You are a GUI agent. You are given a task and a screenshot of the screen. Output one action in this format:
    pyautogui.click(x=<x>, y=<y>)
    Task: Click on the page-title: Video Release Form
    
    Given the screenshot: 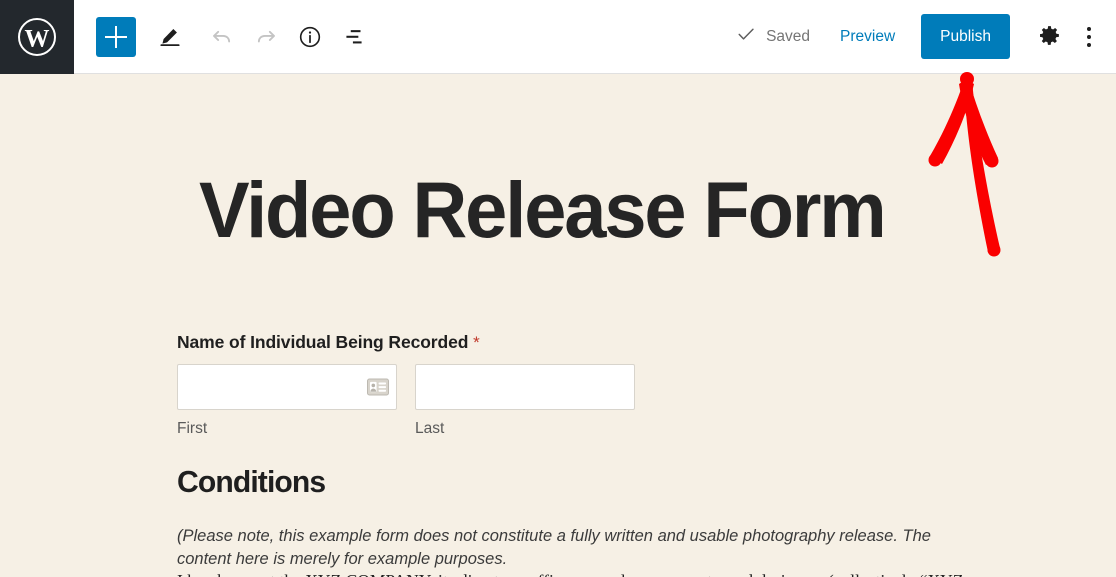 What is the action you would take?
    pyautogui.click(x=543, y=209)
    